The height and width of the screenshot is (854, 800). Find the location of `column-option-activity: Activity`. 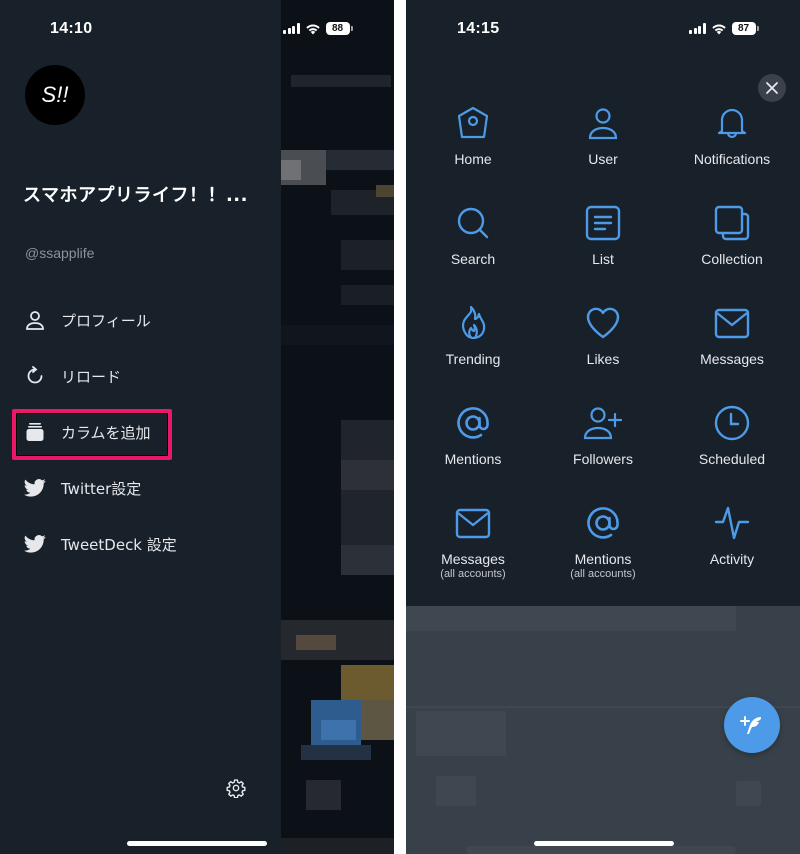

column-option-activity: Activity is located at coordinates (732, 535).